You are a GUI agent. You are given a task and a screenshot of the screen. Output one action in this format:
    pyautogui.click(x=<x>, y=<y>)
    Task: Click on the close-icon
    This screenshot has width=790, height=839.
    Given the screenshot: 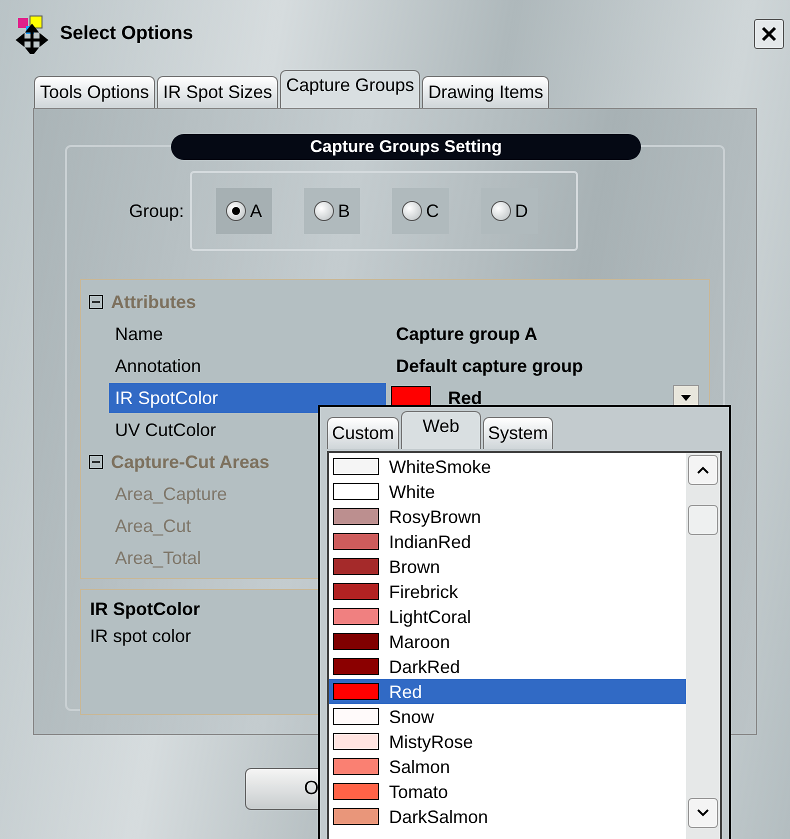 What is the action you would take?
    pyautogui.click(x=769, y=34)
    